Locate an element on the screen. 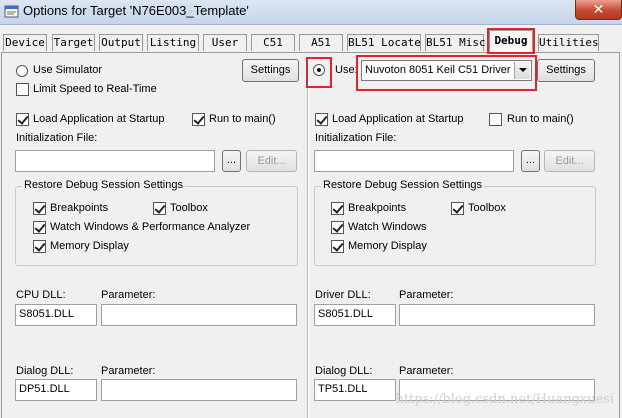  left-toolbox-checkbox is located at coordinates (159, 208).